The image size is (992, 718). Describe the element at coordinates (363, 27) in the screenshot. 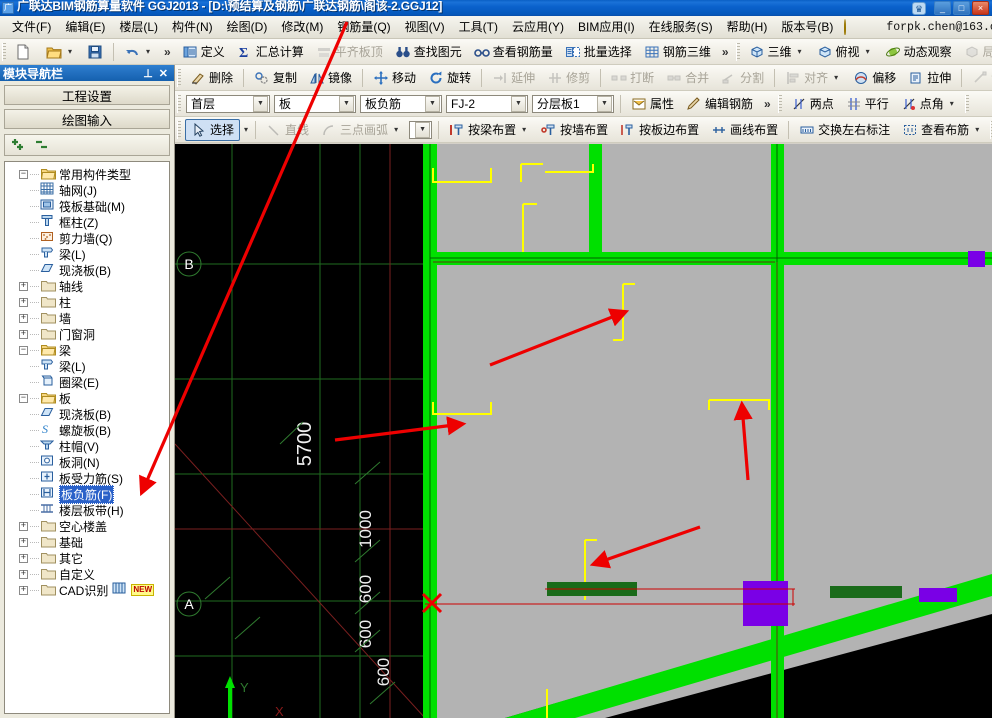

I see `menu-rebar-qty: 钢筋量(Q)` at that location.